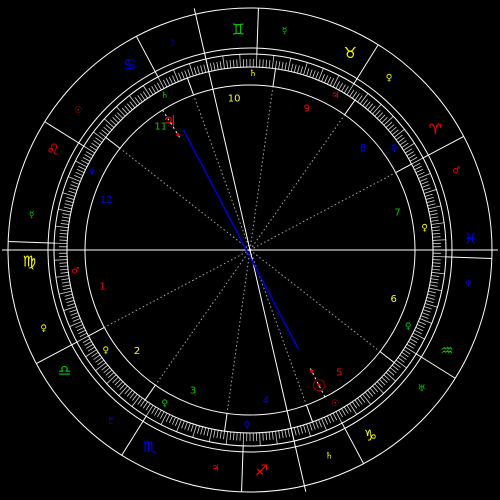  What do you see at coordinates (335, 96) in the screenshot?
I see `house-9-ruler-glyph: ♃` at bounding box center [335, 96].